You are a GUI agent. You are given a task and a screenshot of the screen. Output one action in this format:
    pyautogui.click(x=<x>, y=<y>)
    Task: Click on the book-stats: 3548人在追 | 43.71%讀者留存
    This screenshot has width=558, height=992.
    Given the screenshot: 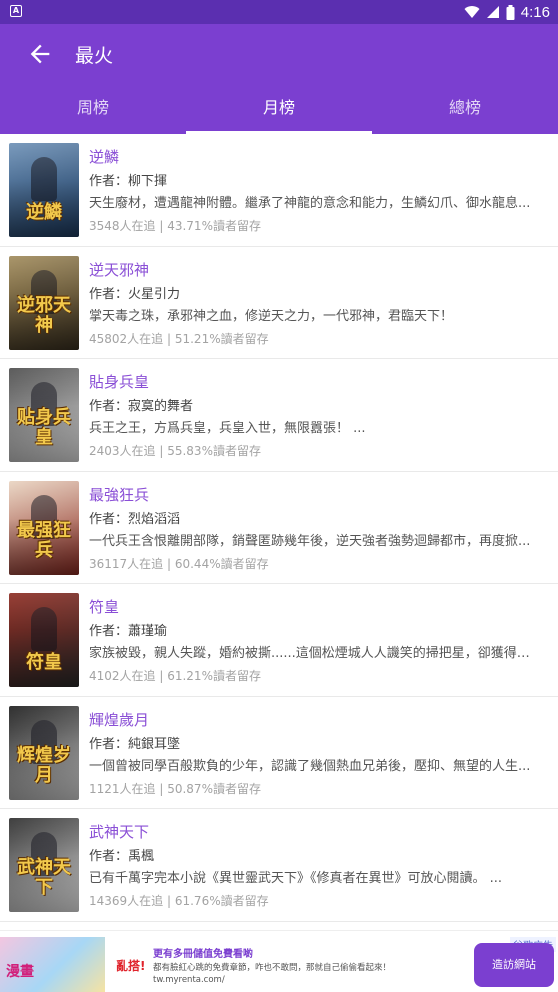 What is the action you would take?
    pyautogui.click(x=175, y=226)
    